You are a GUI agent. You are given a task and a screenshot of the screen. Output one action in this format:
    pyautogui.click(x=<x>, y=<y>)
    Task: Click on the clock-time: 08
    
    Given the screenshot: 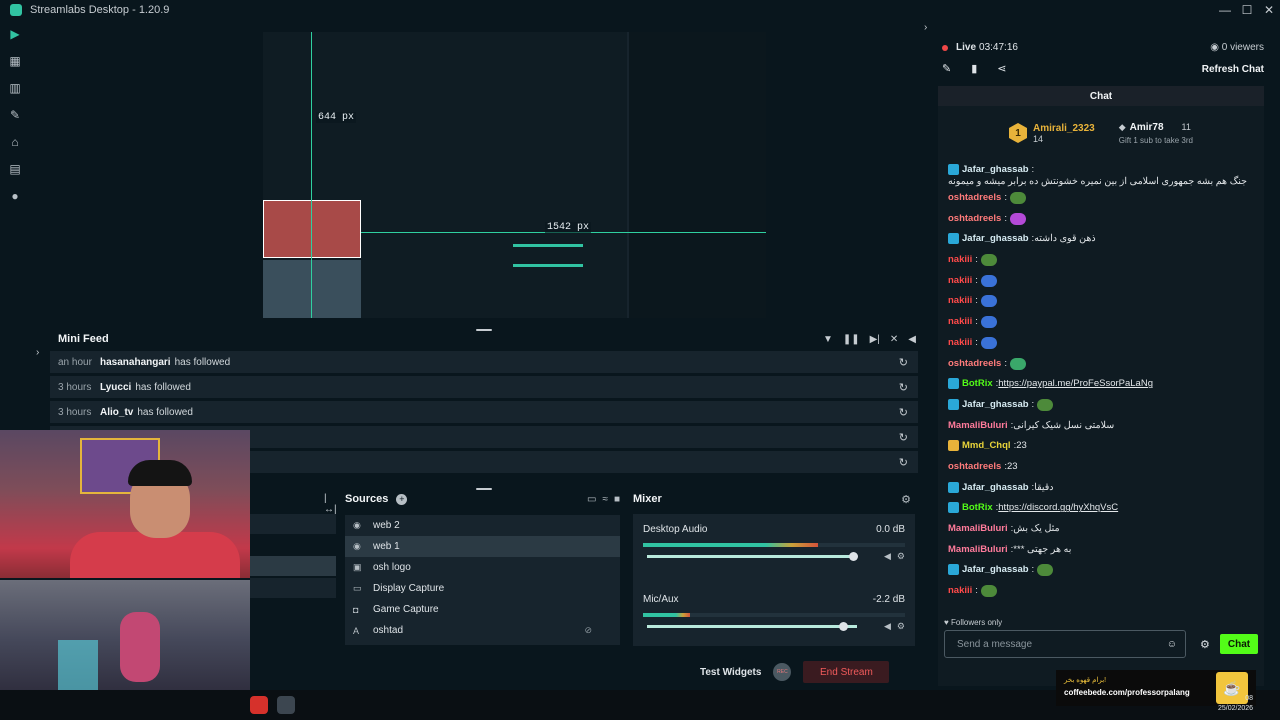 What is the action you would take?
    pyautogui.click(x=1249, y=698)
    